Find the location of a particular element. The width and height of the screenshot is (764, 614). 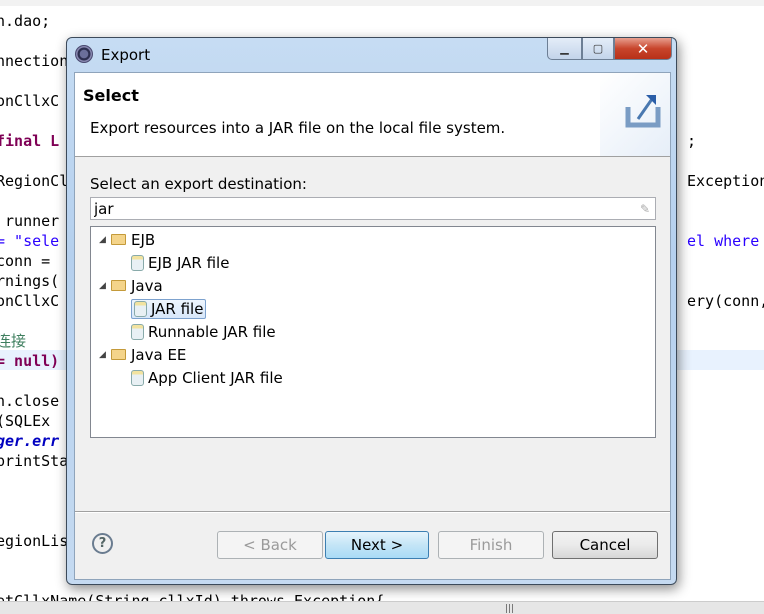

separator is located at coordinates (372, 512).